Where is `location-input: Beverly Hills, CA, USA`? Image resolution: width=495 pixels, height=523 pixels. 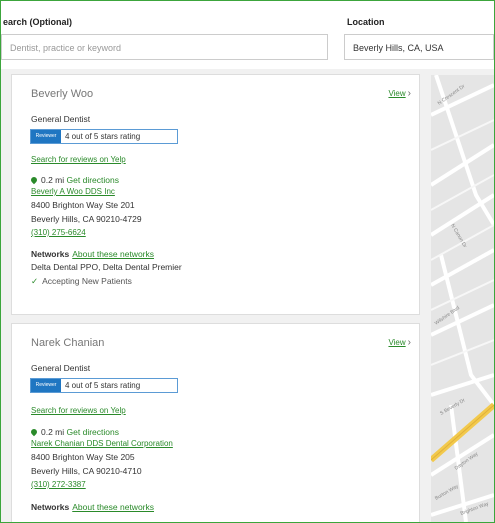
location-input: Beverly Hills, CA, USA is located at coordinates (419, 47).